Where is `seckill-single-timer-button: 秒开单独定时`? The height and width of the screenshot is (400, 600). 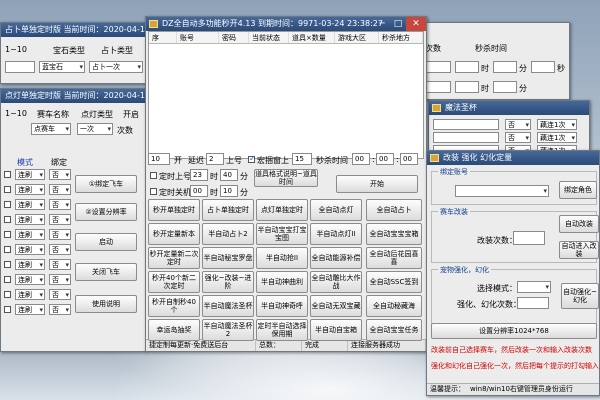 seckill-single-timer-button: 秒开单独定时 is located at coordinates (174, 210).